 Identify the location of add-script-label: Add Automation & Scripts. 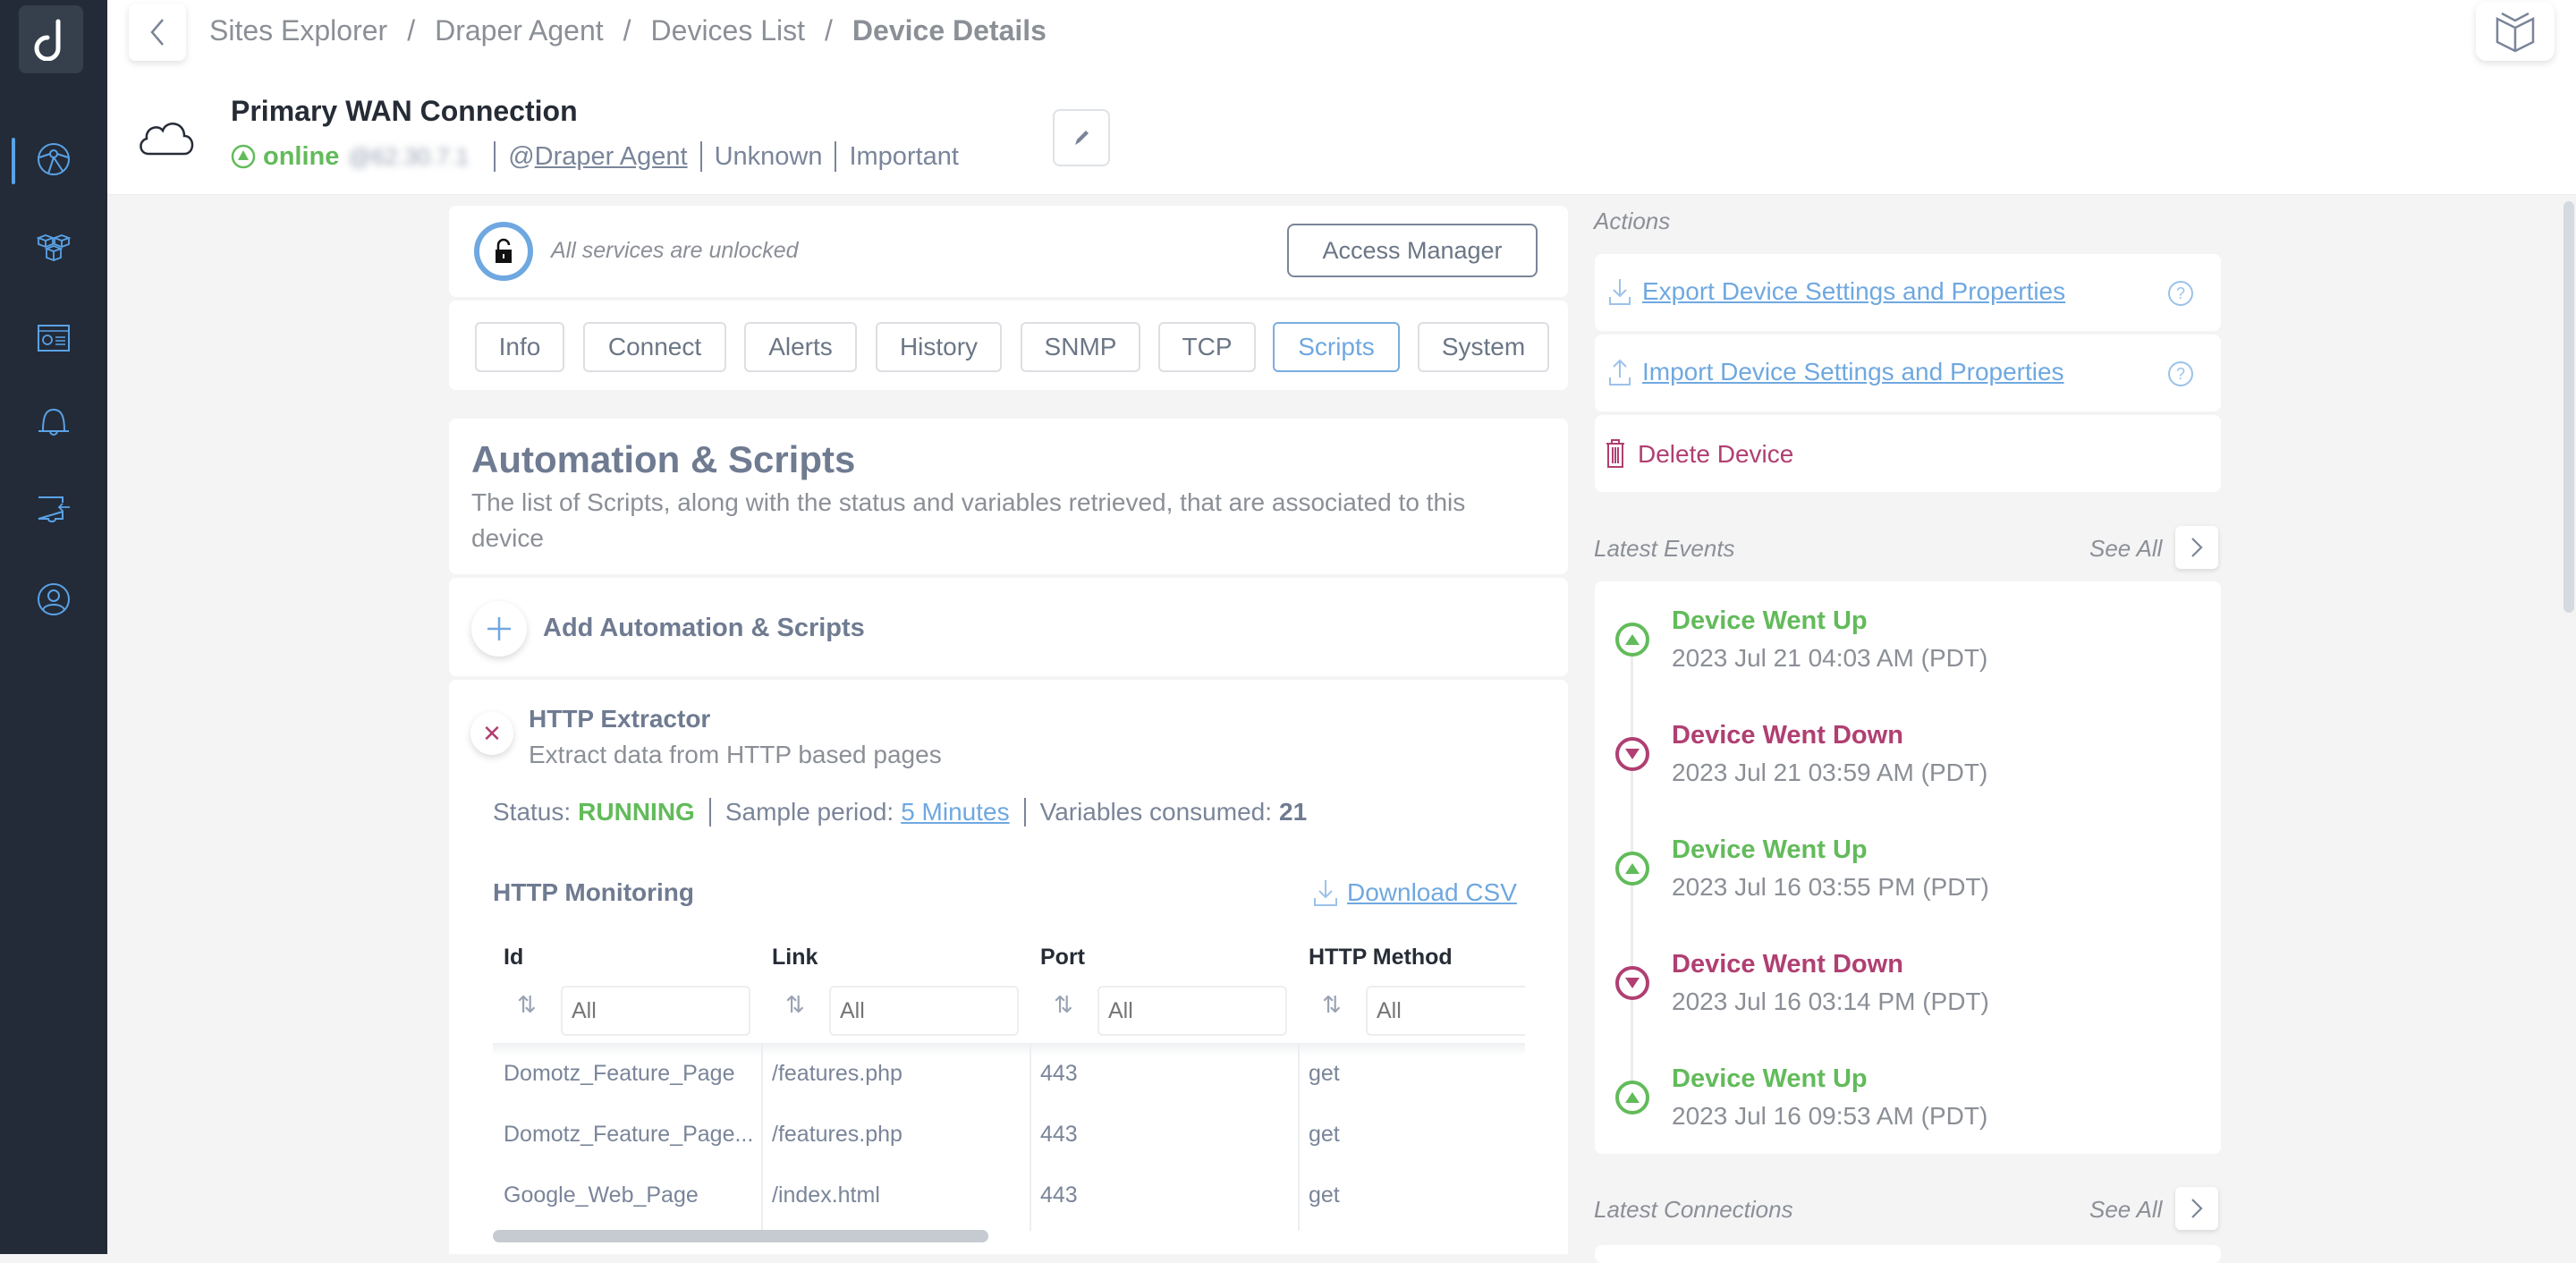
(704, 628).